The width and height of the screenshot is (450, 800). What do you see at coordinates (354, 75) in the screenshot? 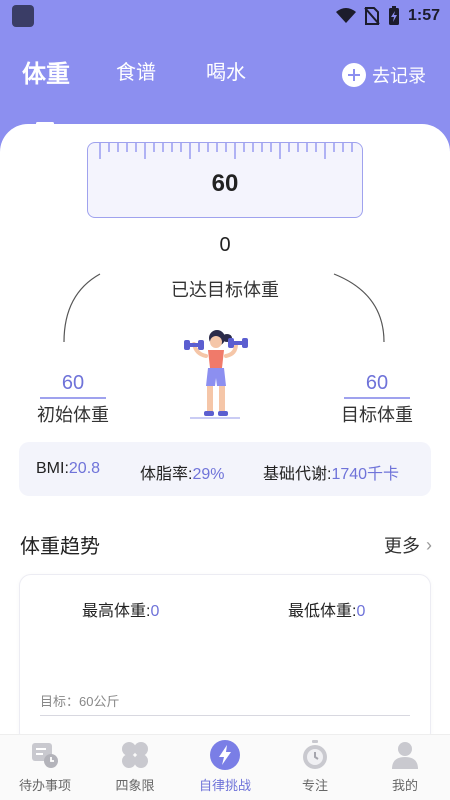
I see `plus-icon` at bounding box center [354, 75].